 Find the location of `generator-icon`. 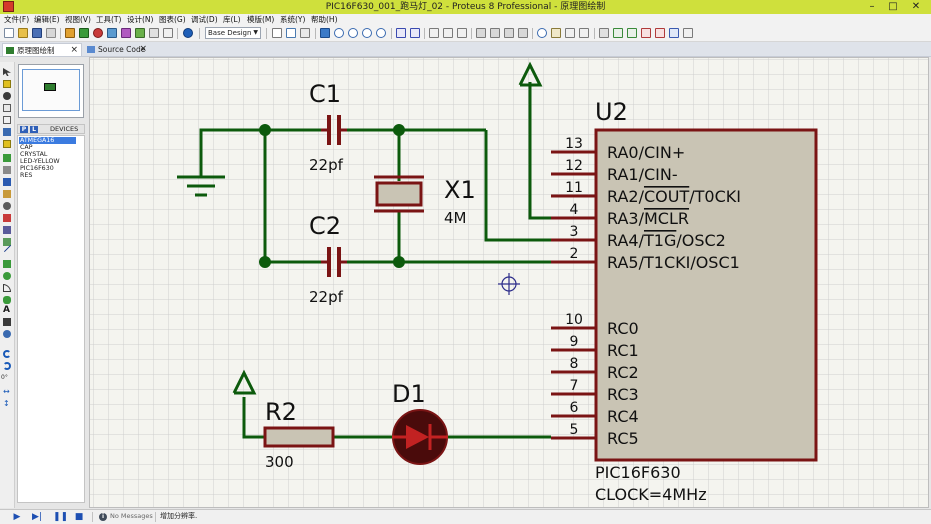

generator-icon is located at coordinates (7, 206).